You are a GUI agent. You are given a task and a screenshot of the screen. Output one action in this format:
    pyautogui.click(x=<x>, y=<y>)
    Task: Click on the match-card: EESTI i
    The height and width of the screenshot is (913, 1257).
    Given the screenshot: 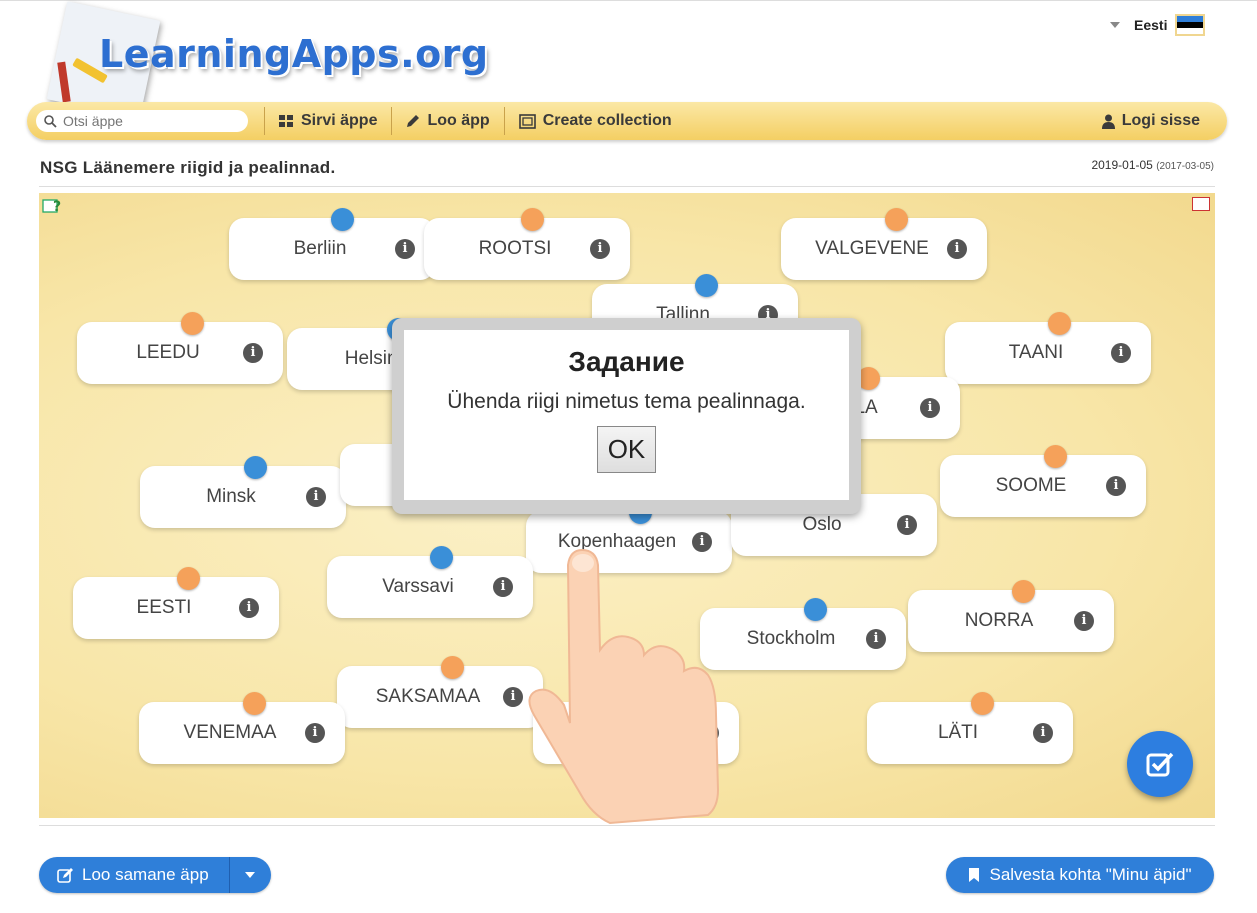 What is the action you would take?
    pyautogui.click(x=176, y=603)
    